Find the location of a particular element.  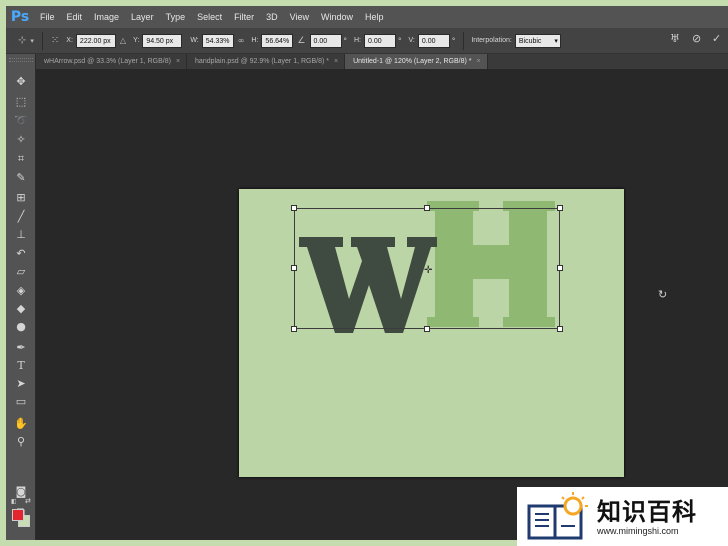

transform-handle-top-left is located at coordinates (294, 208).